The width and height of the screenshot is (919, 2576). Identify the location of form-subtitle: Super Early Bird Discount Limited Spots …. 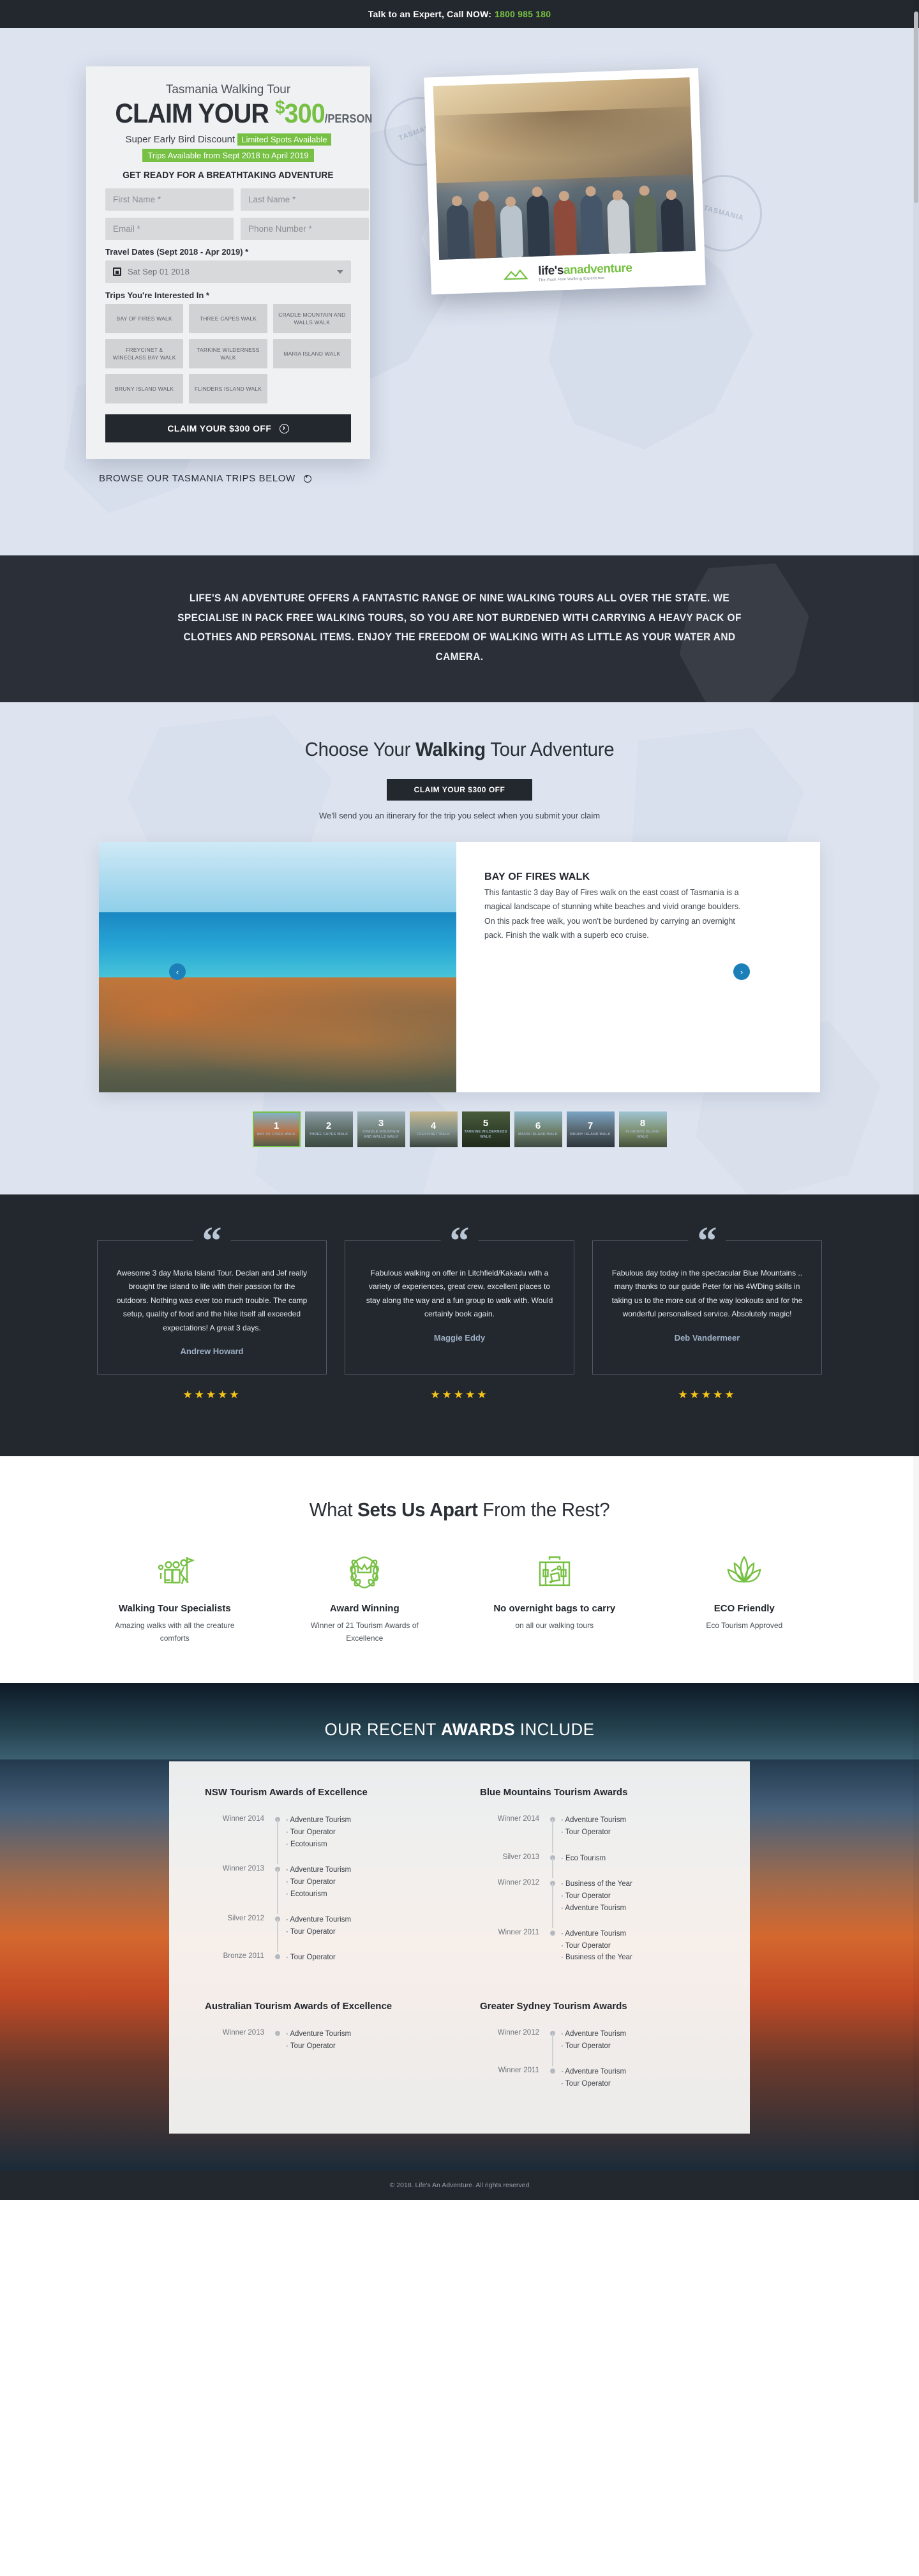
(228, 139).